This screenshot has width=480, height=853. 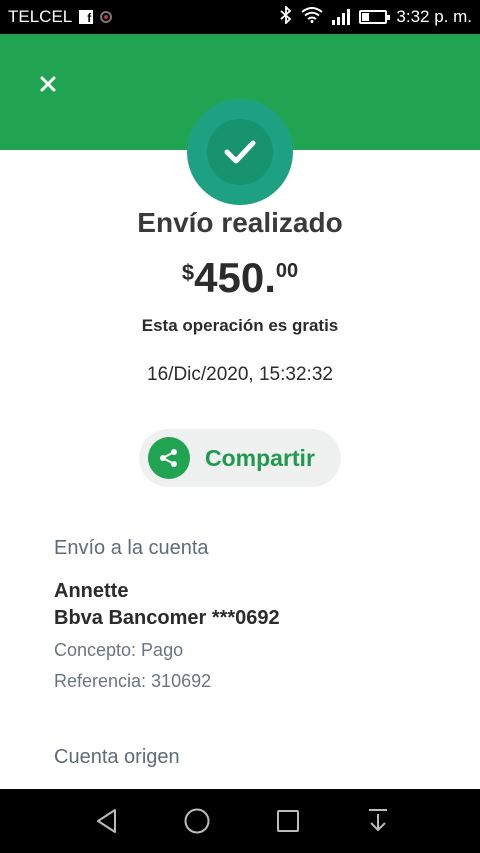 I want to click on home-button, so click(x=197, y=821).